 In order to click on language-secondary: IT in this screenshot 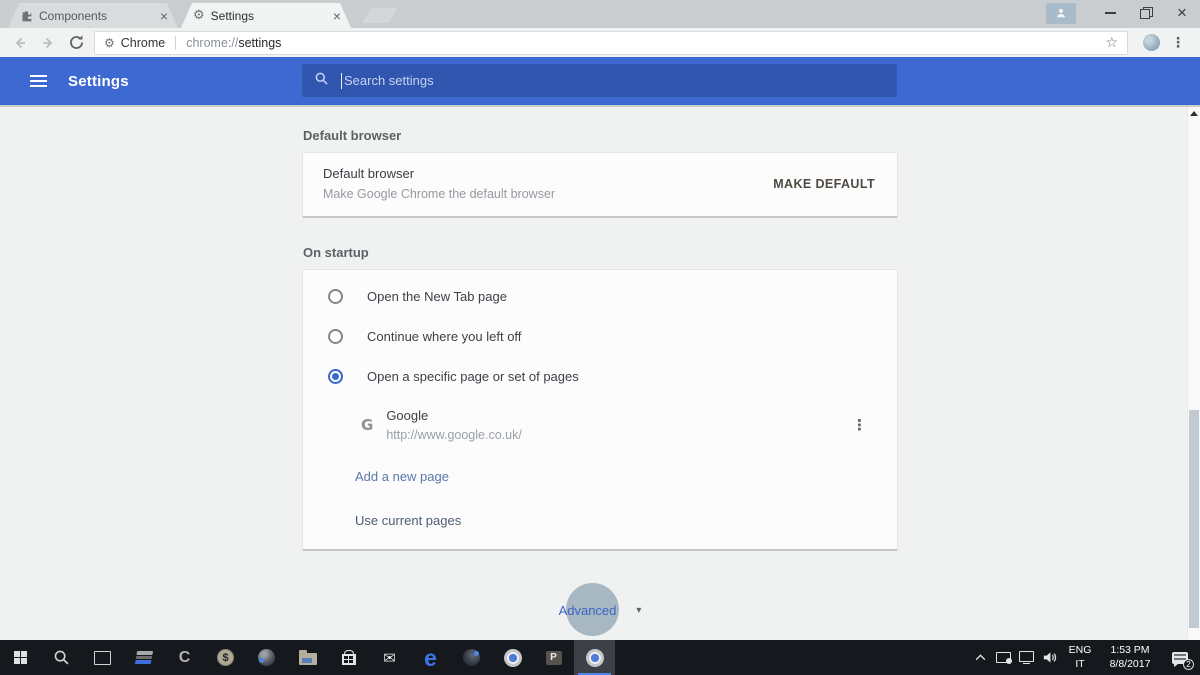, I will do `click(1080, 663)`.